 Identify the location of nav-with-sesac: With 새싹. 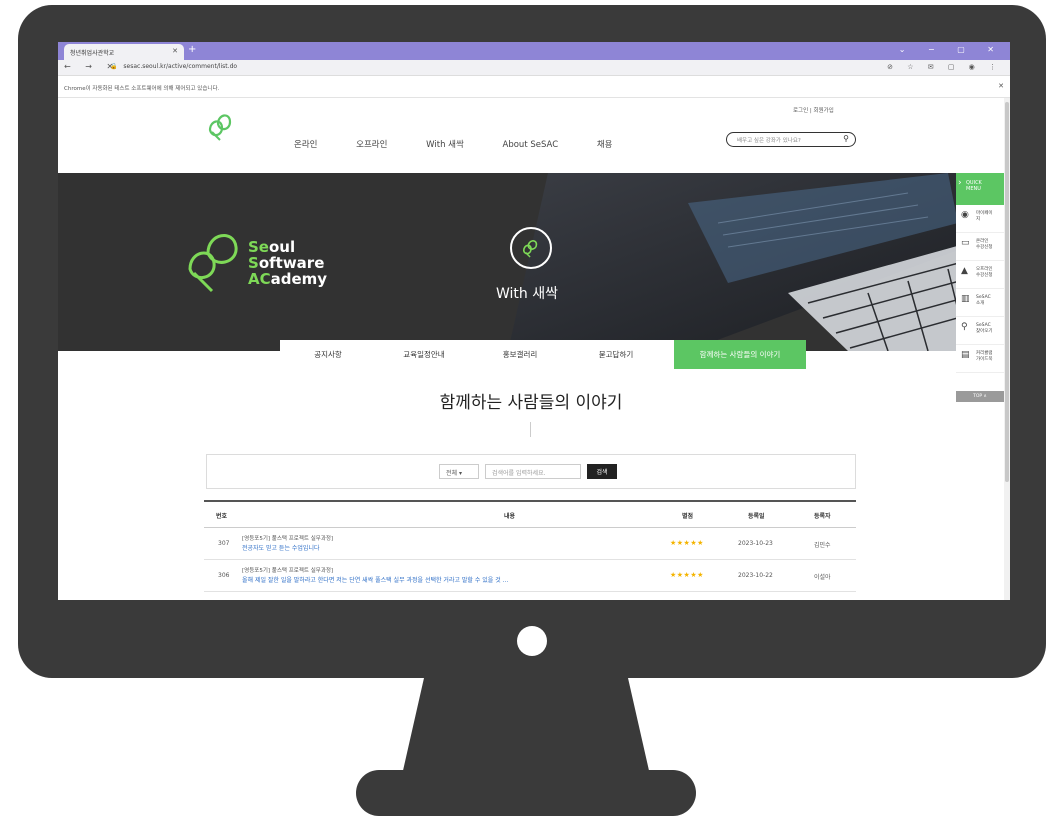
(445, 144).